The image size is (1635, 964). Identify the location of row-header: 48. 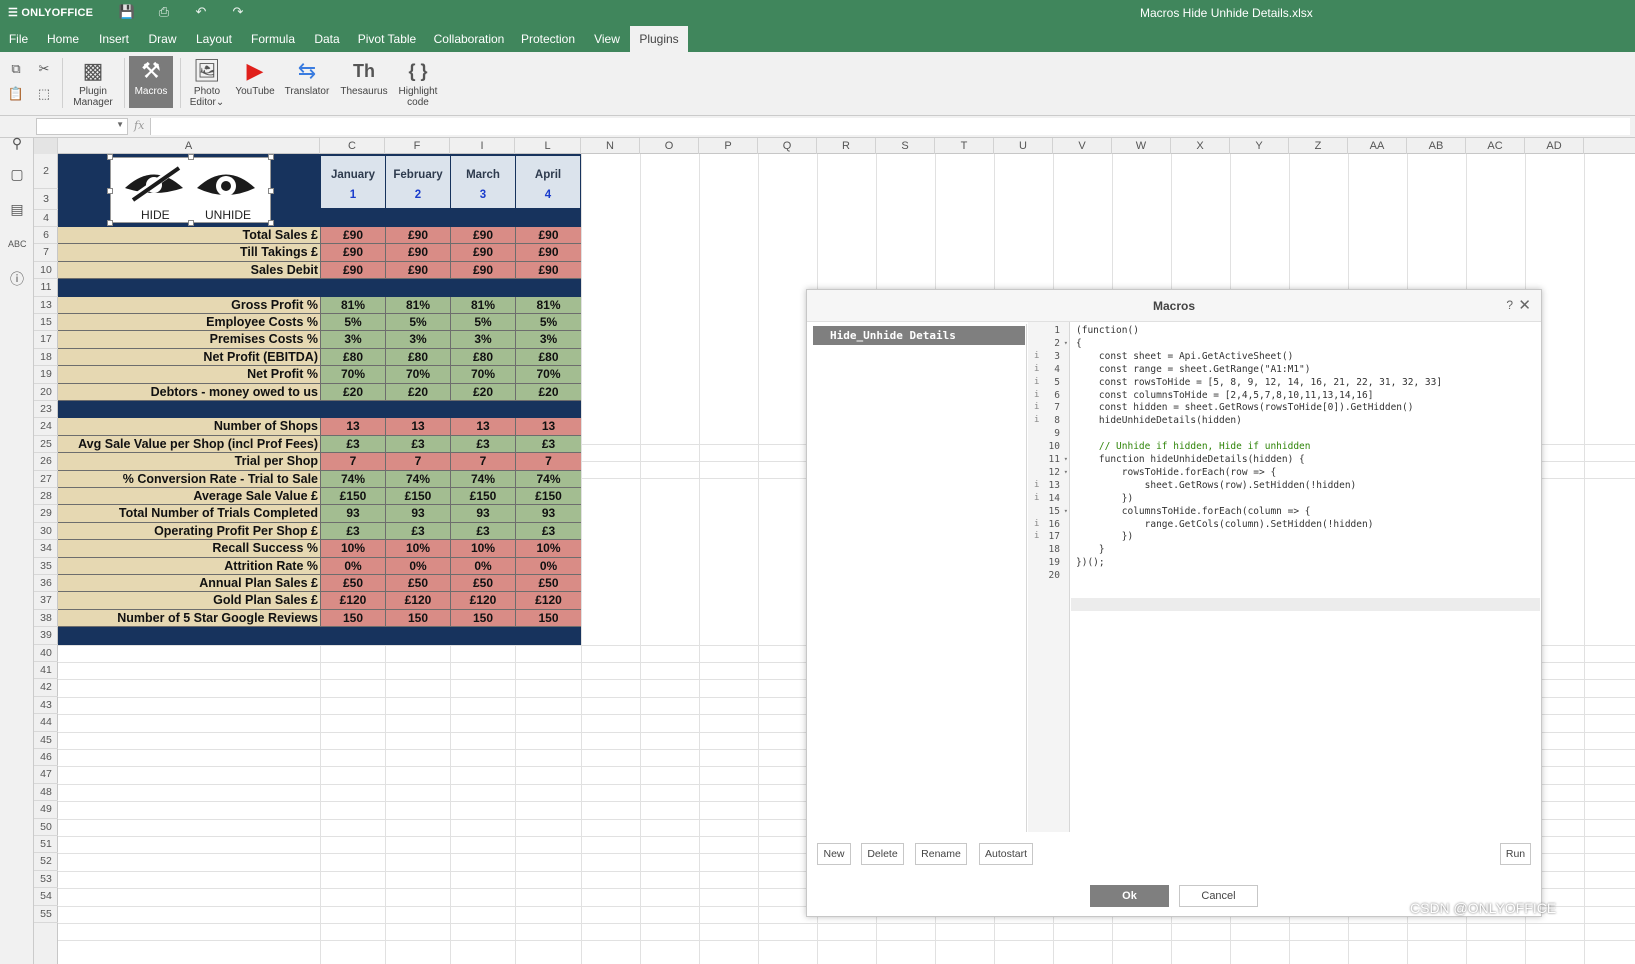
(46, 793).